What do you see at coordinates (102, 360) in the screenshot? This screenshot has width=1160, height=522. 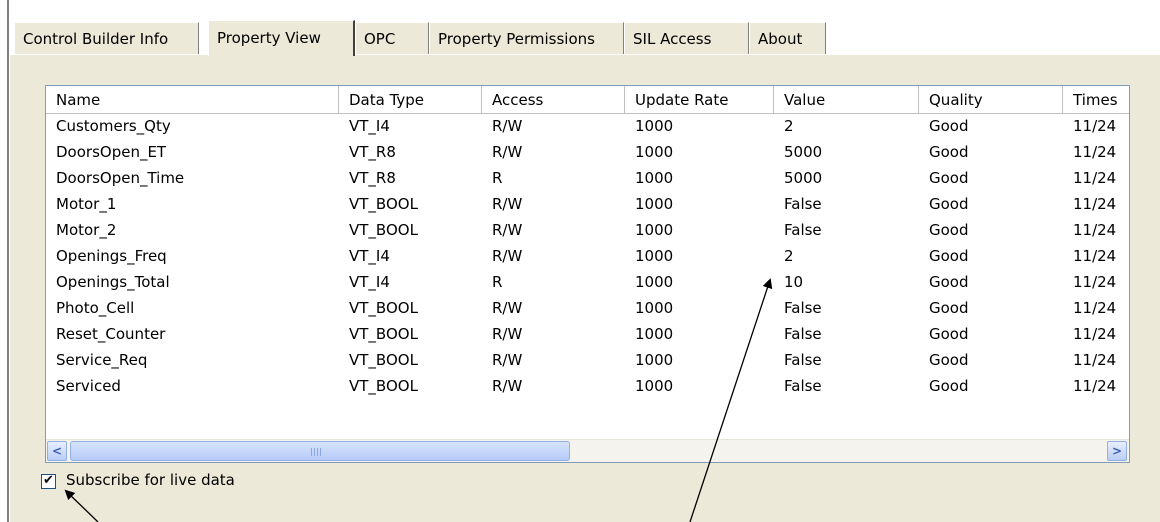 I see `cell-name: Service_Req` at bounding box center [102, 360].